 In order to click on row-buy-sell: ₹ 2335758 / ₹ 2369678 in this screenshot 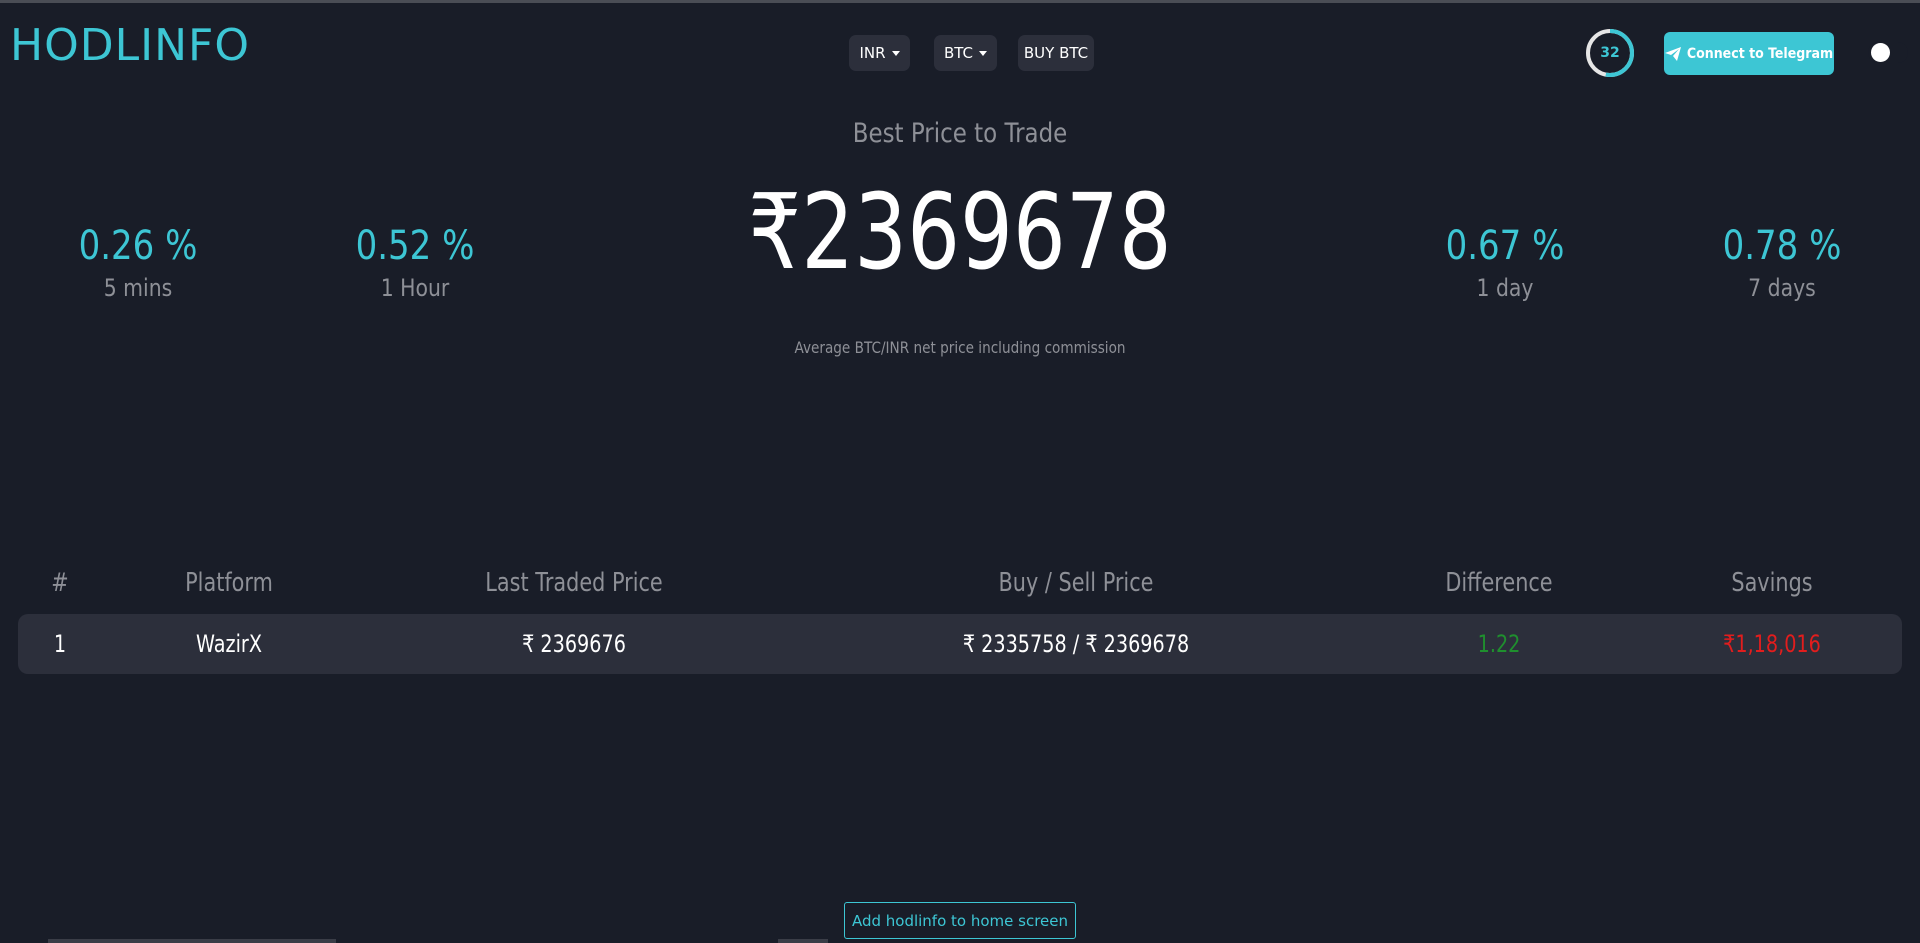, I will do `click(1076, 644)`.